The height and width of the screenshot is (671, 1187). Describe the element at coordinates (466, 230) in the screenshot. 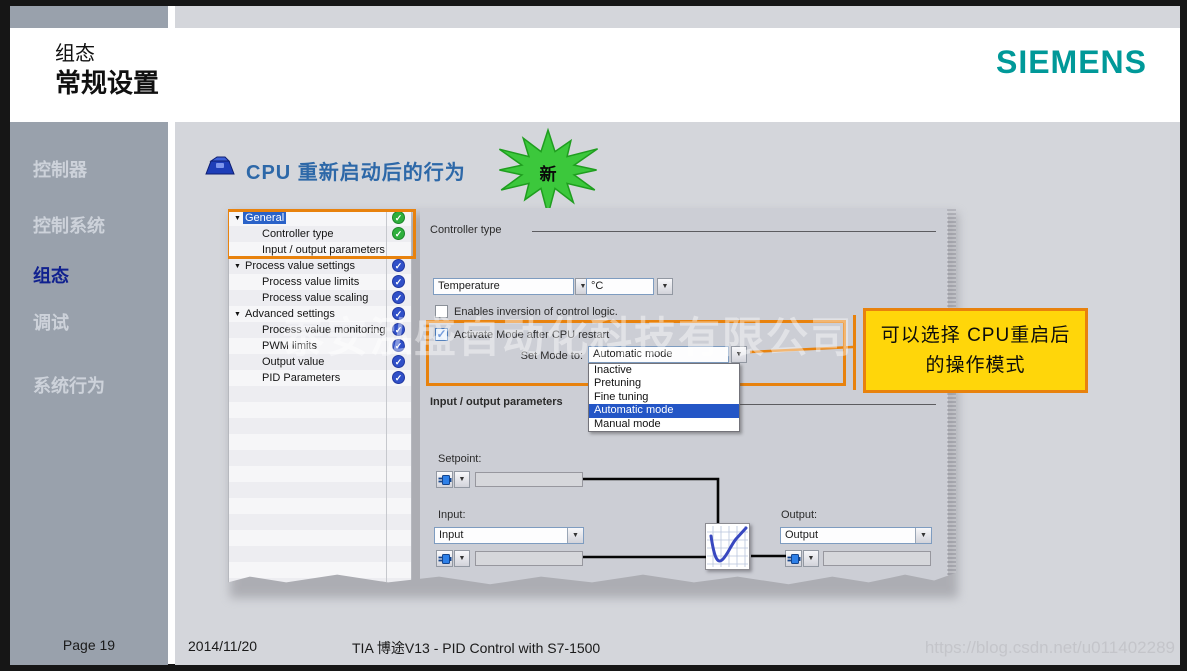

I see `controller-type-section-label: Controller type` at that location.